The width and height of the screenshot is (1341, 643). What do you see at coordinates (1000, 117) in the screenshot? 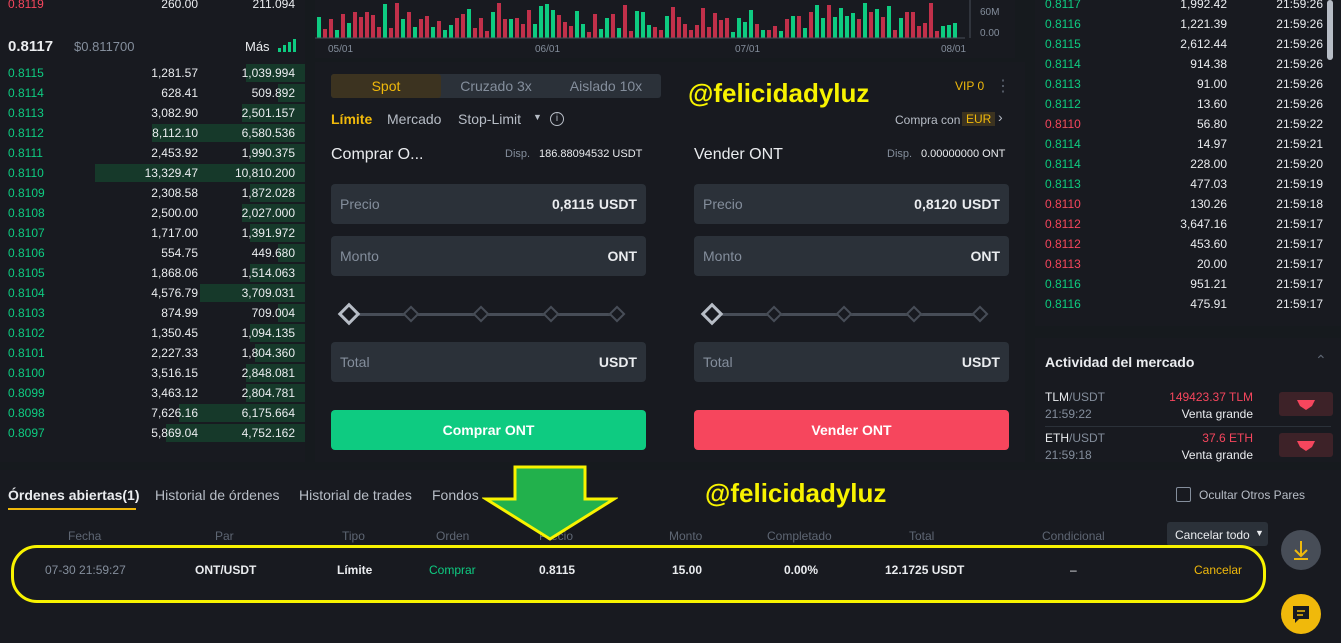
I see `chevron-right-icon: ›` at bounding box center [1000, 117].